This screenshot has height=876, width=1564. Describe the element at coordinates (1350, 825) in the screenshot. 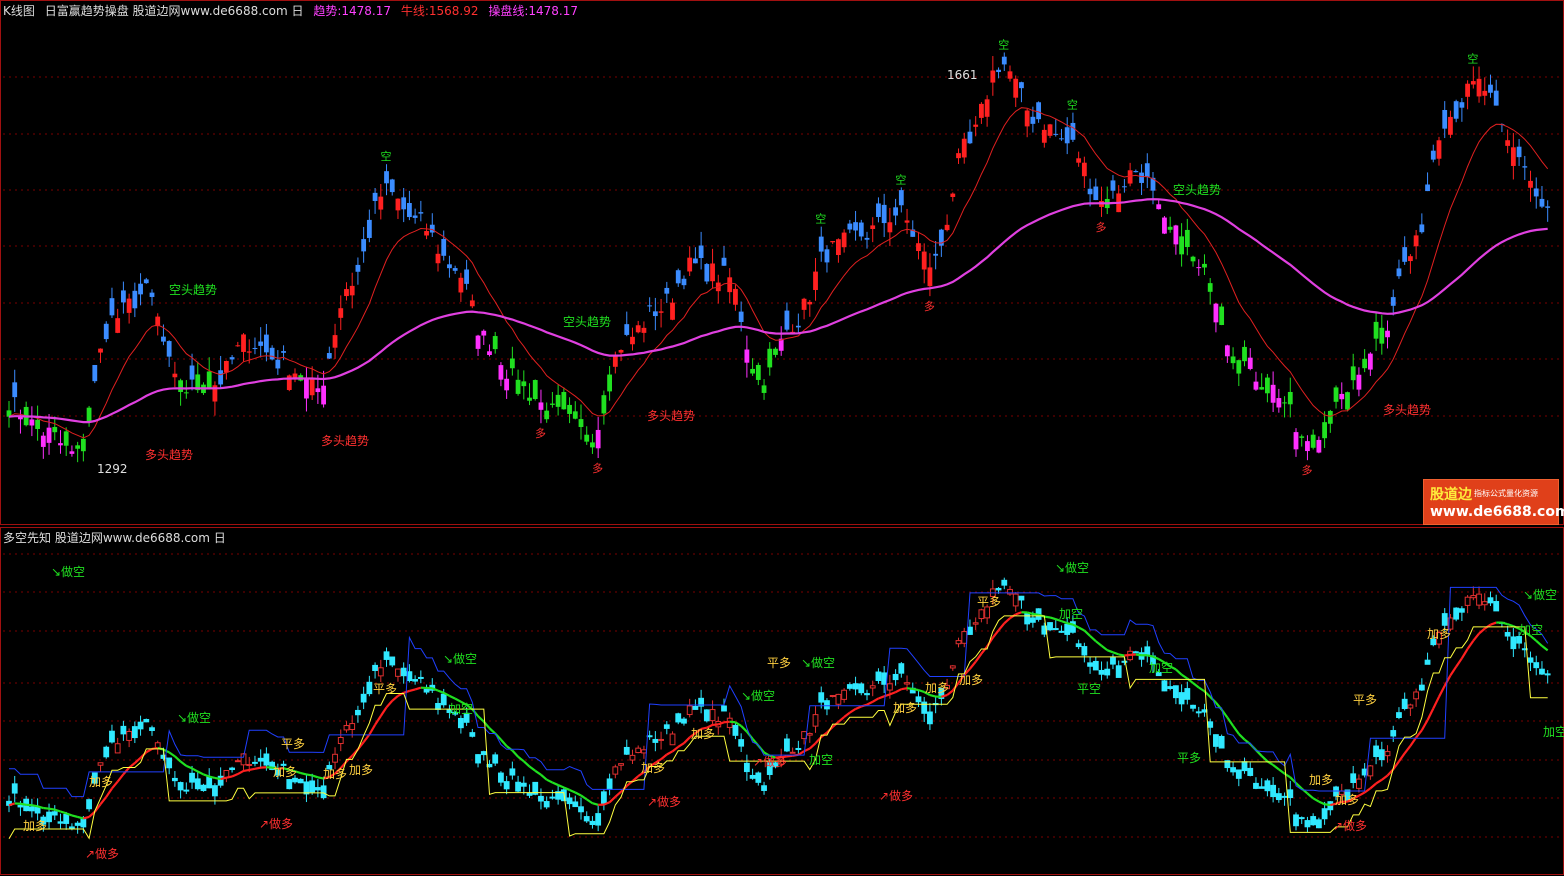

I see `signal-label: ↗做多` at that location.